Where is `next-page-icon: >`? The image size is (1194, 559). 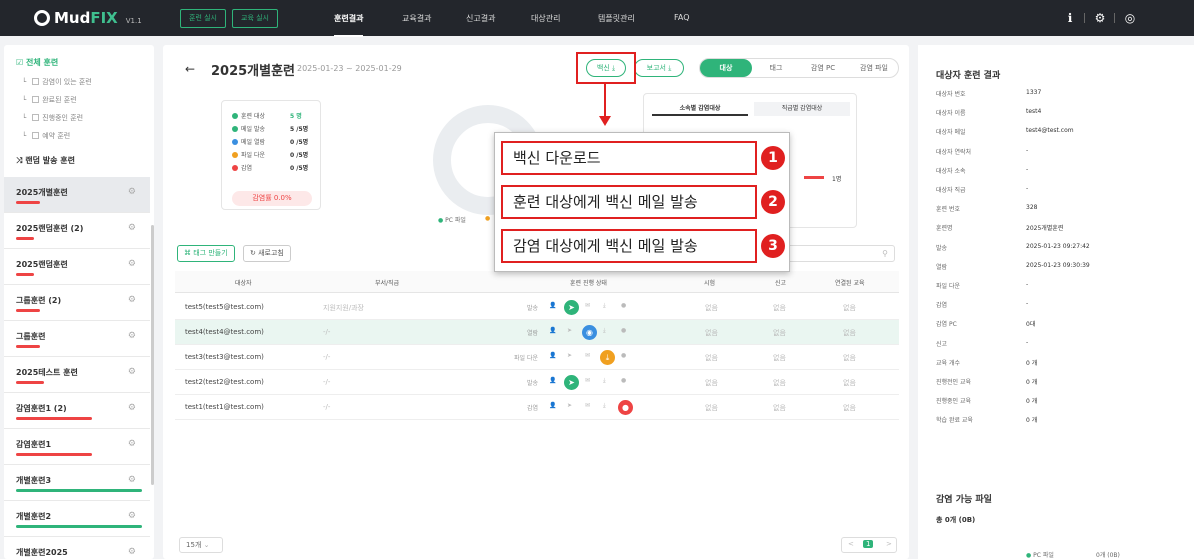 next-page-icon: > is located at coordinates (889, 544).